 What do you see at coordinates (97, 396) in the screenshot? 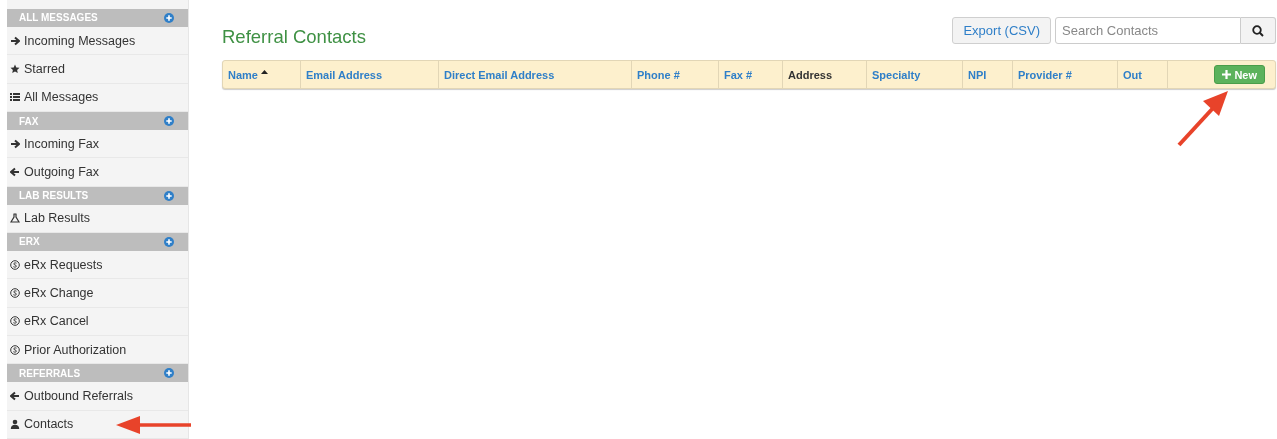
I see `sidebar-item: Outbound Referrals` at bounding box center [97, 396].